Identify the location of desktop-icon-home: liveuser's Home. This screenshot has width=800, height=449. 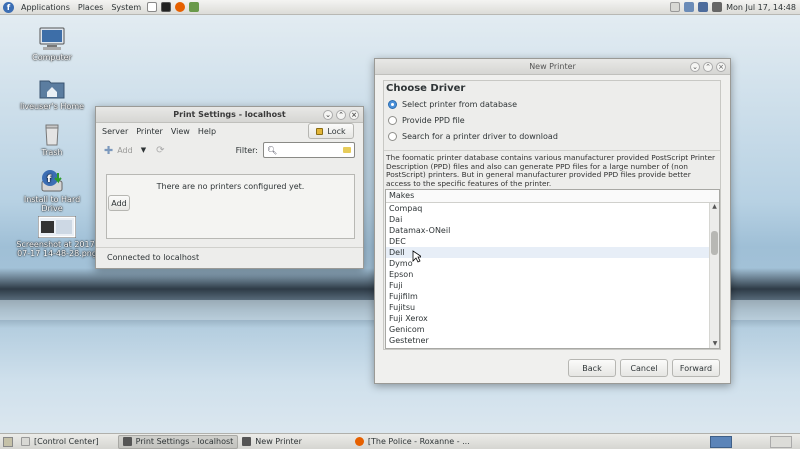
(52, 93).